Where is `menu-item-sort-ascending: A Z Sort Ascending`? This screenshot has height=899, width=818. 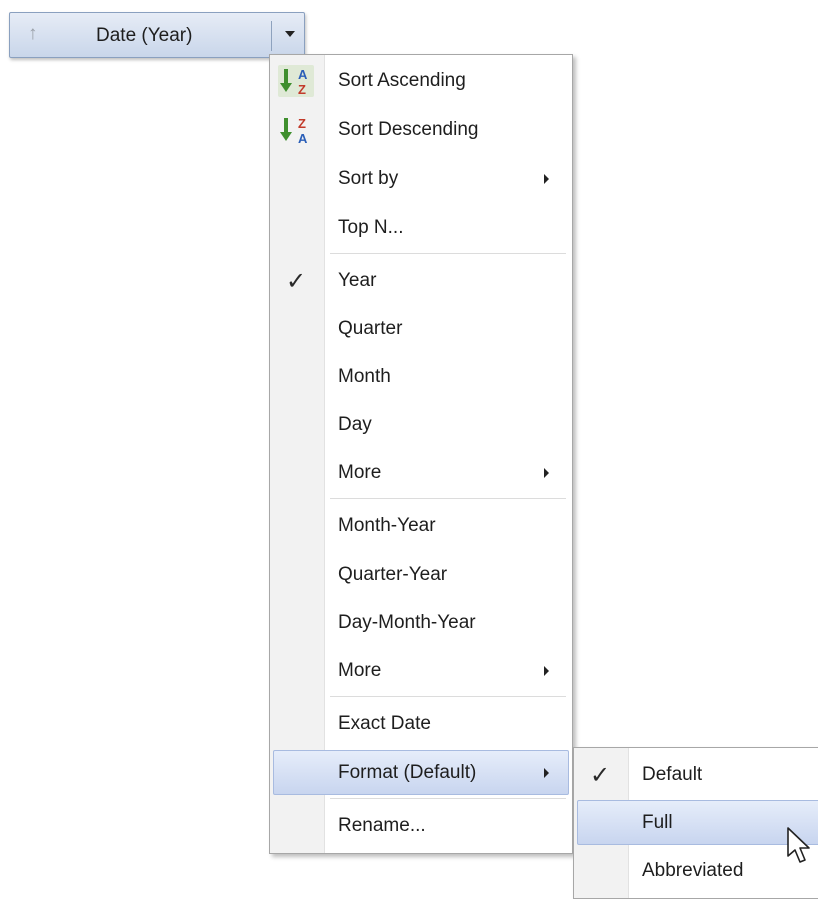 menu-item-sort-ascending: A Z Sort Ascending is located at coordinates (421, 80).